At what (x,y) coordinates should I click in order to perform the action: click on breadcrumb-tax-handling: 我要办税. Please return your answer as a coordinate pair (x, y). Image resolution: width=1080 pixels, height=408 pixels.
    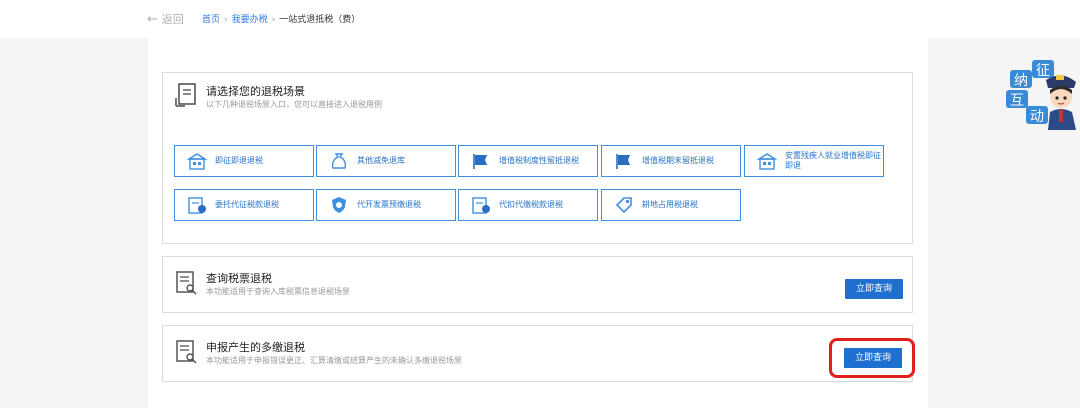
    Looking at the image, I should click on (250, 20).